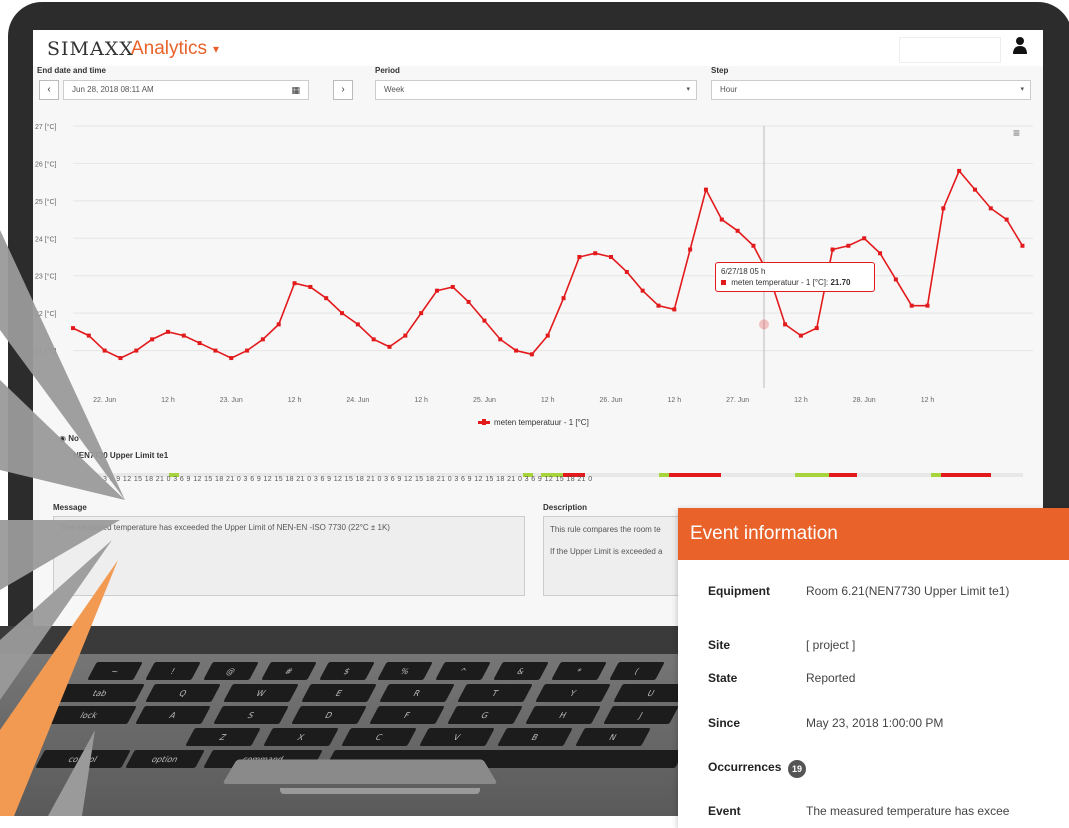 Image resolution: width=1069 pixels, height=828 pixels. What do you see at coordinates (46, 164) in the screenshot?
I see `y-tick-label: 26 [°C]` at bounding box center [46, 164].